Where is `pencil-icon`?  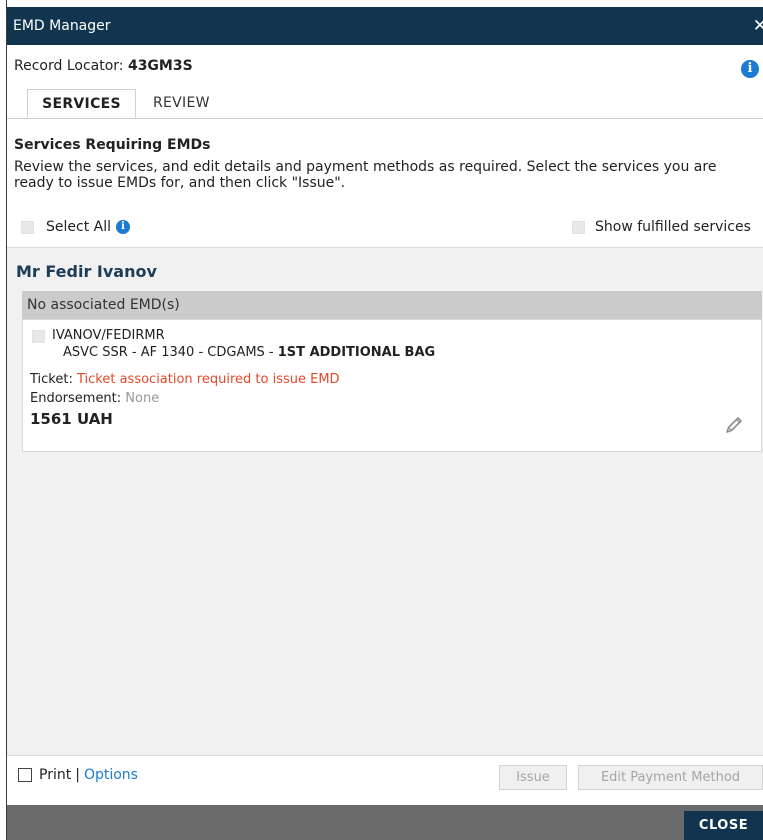 pencil-icon is located at coordinates (734, 425).